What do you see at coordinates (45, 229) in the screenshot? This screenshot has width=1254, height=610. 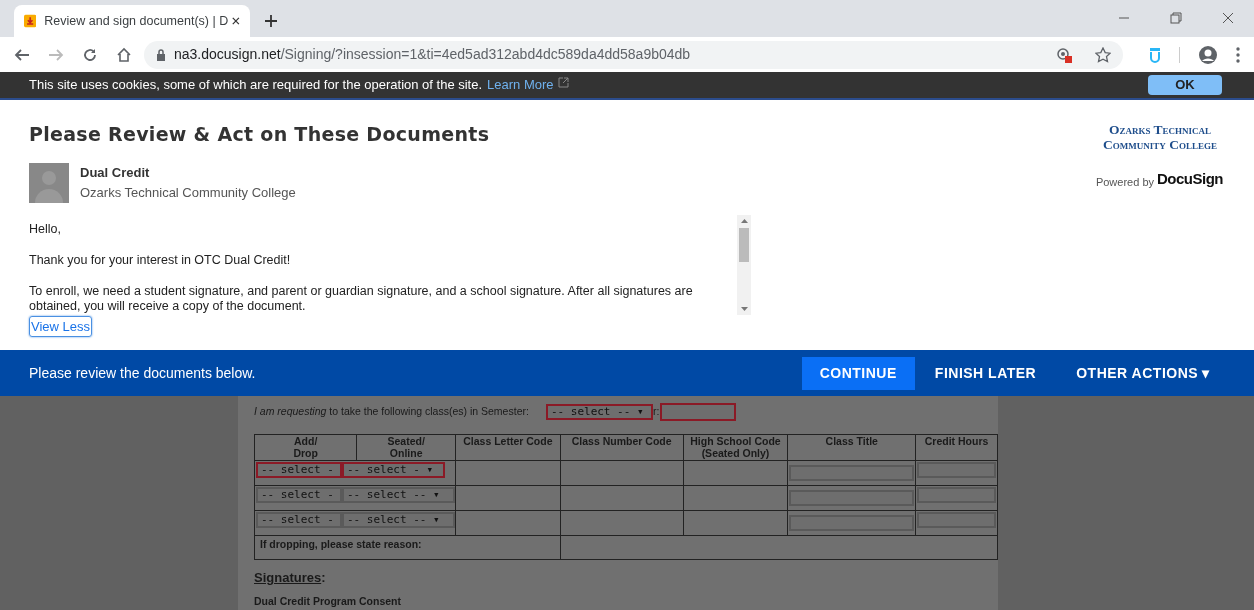 I see `message-paragraph: Hello,` at bounding box center [45, 229].